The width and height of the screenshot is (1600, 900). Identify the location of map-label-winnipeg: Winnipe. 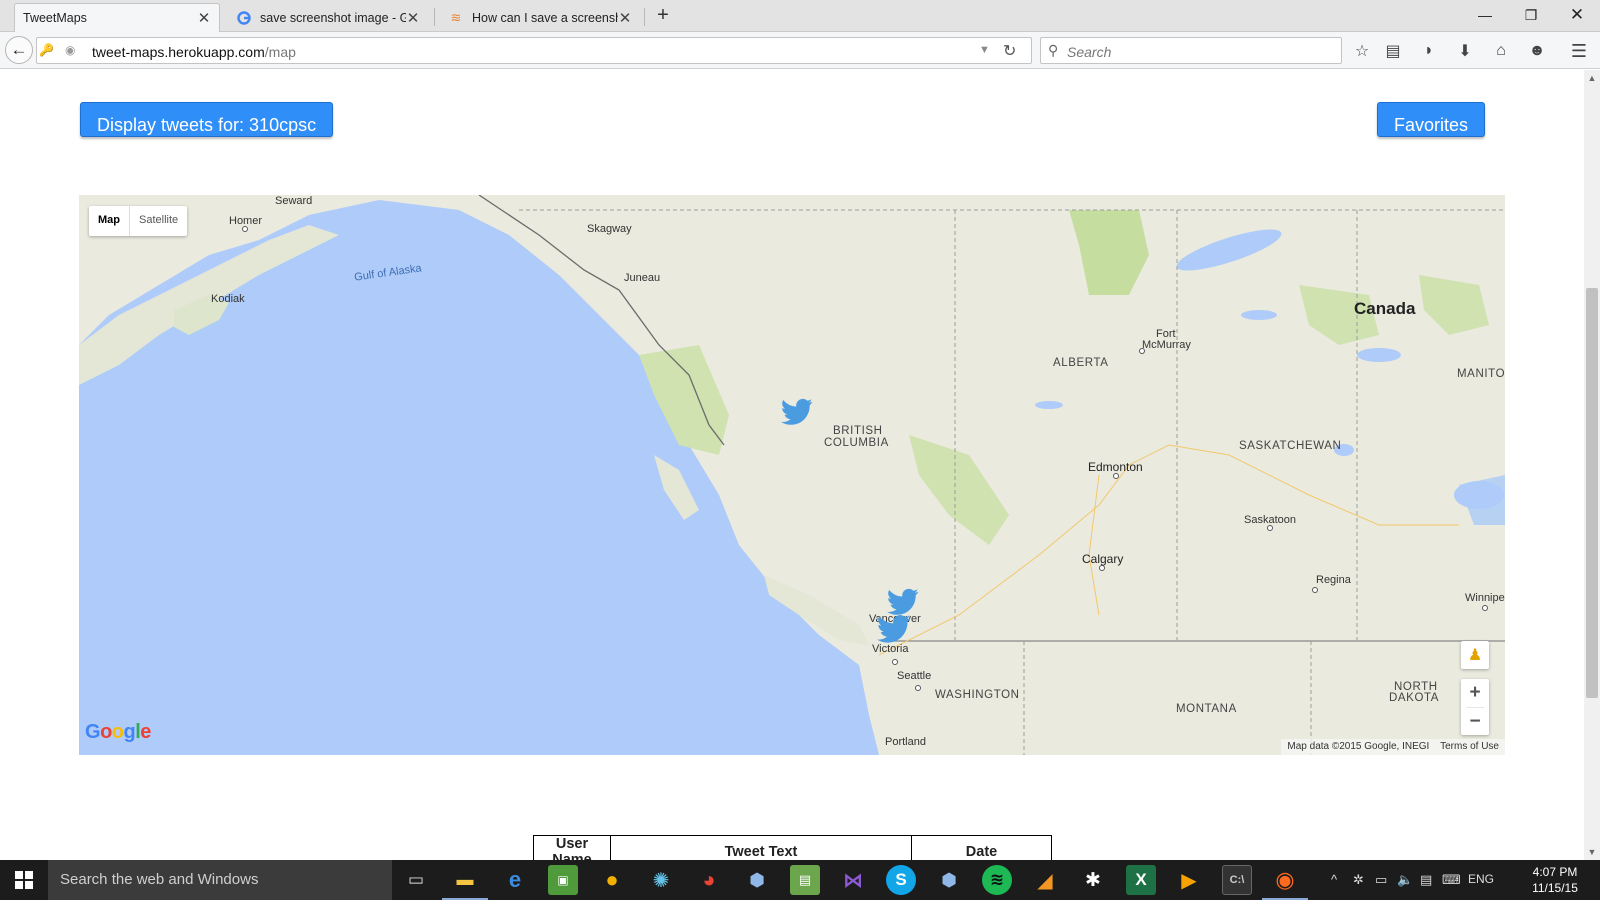
(1485, 598).